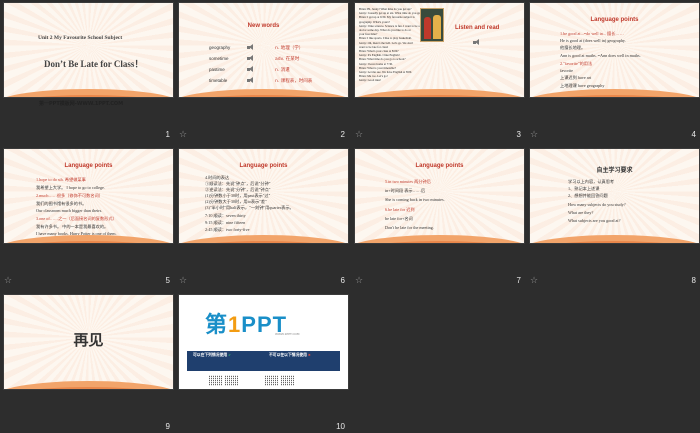  I want to click on slide-number: 7, so click(518, 280).